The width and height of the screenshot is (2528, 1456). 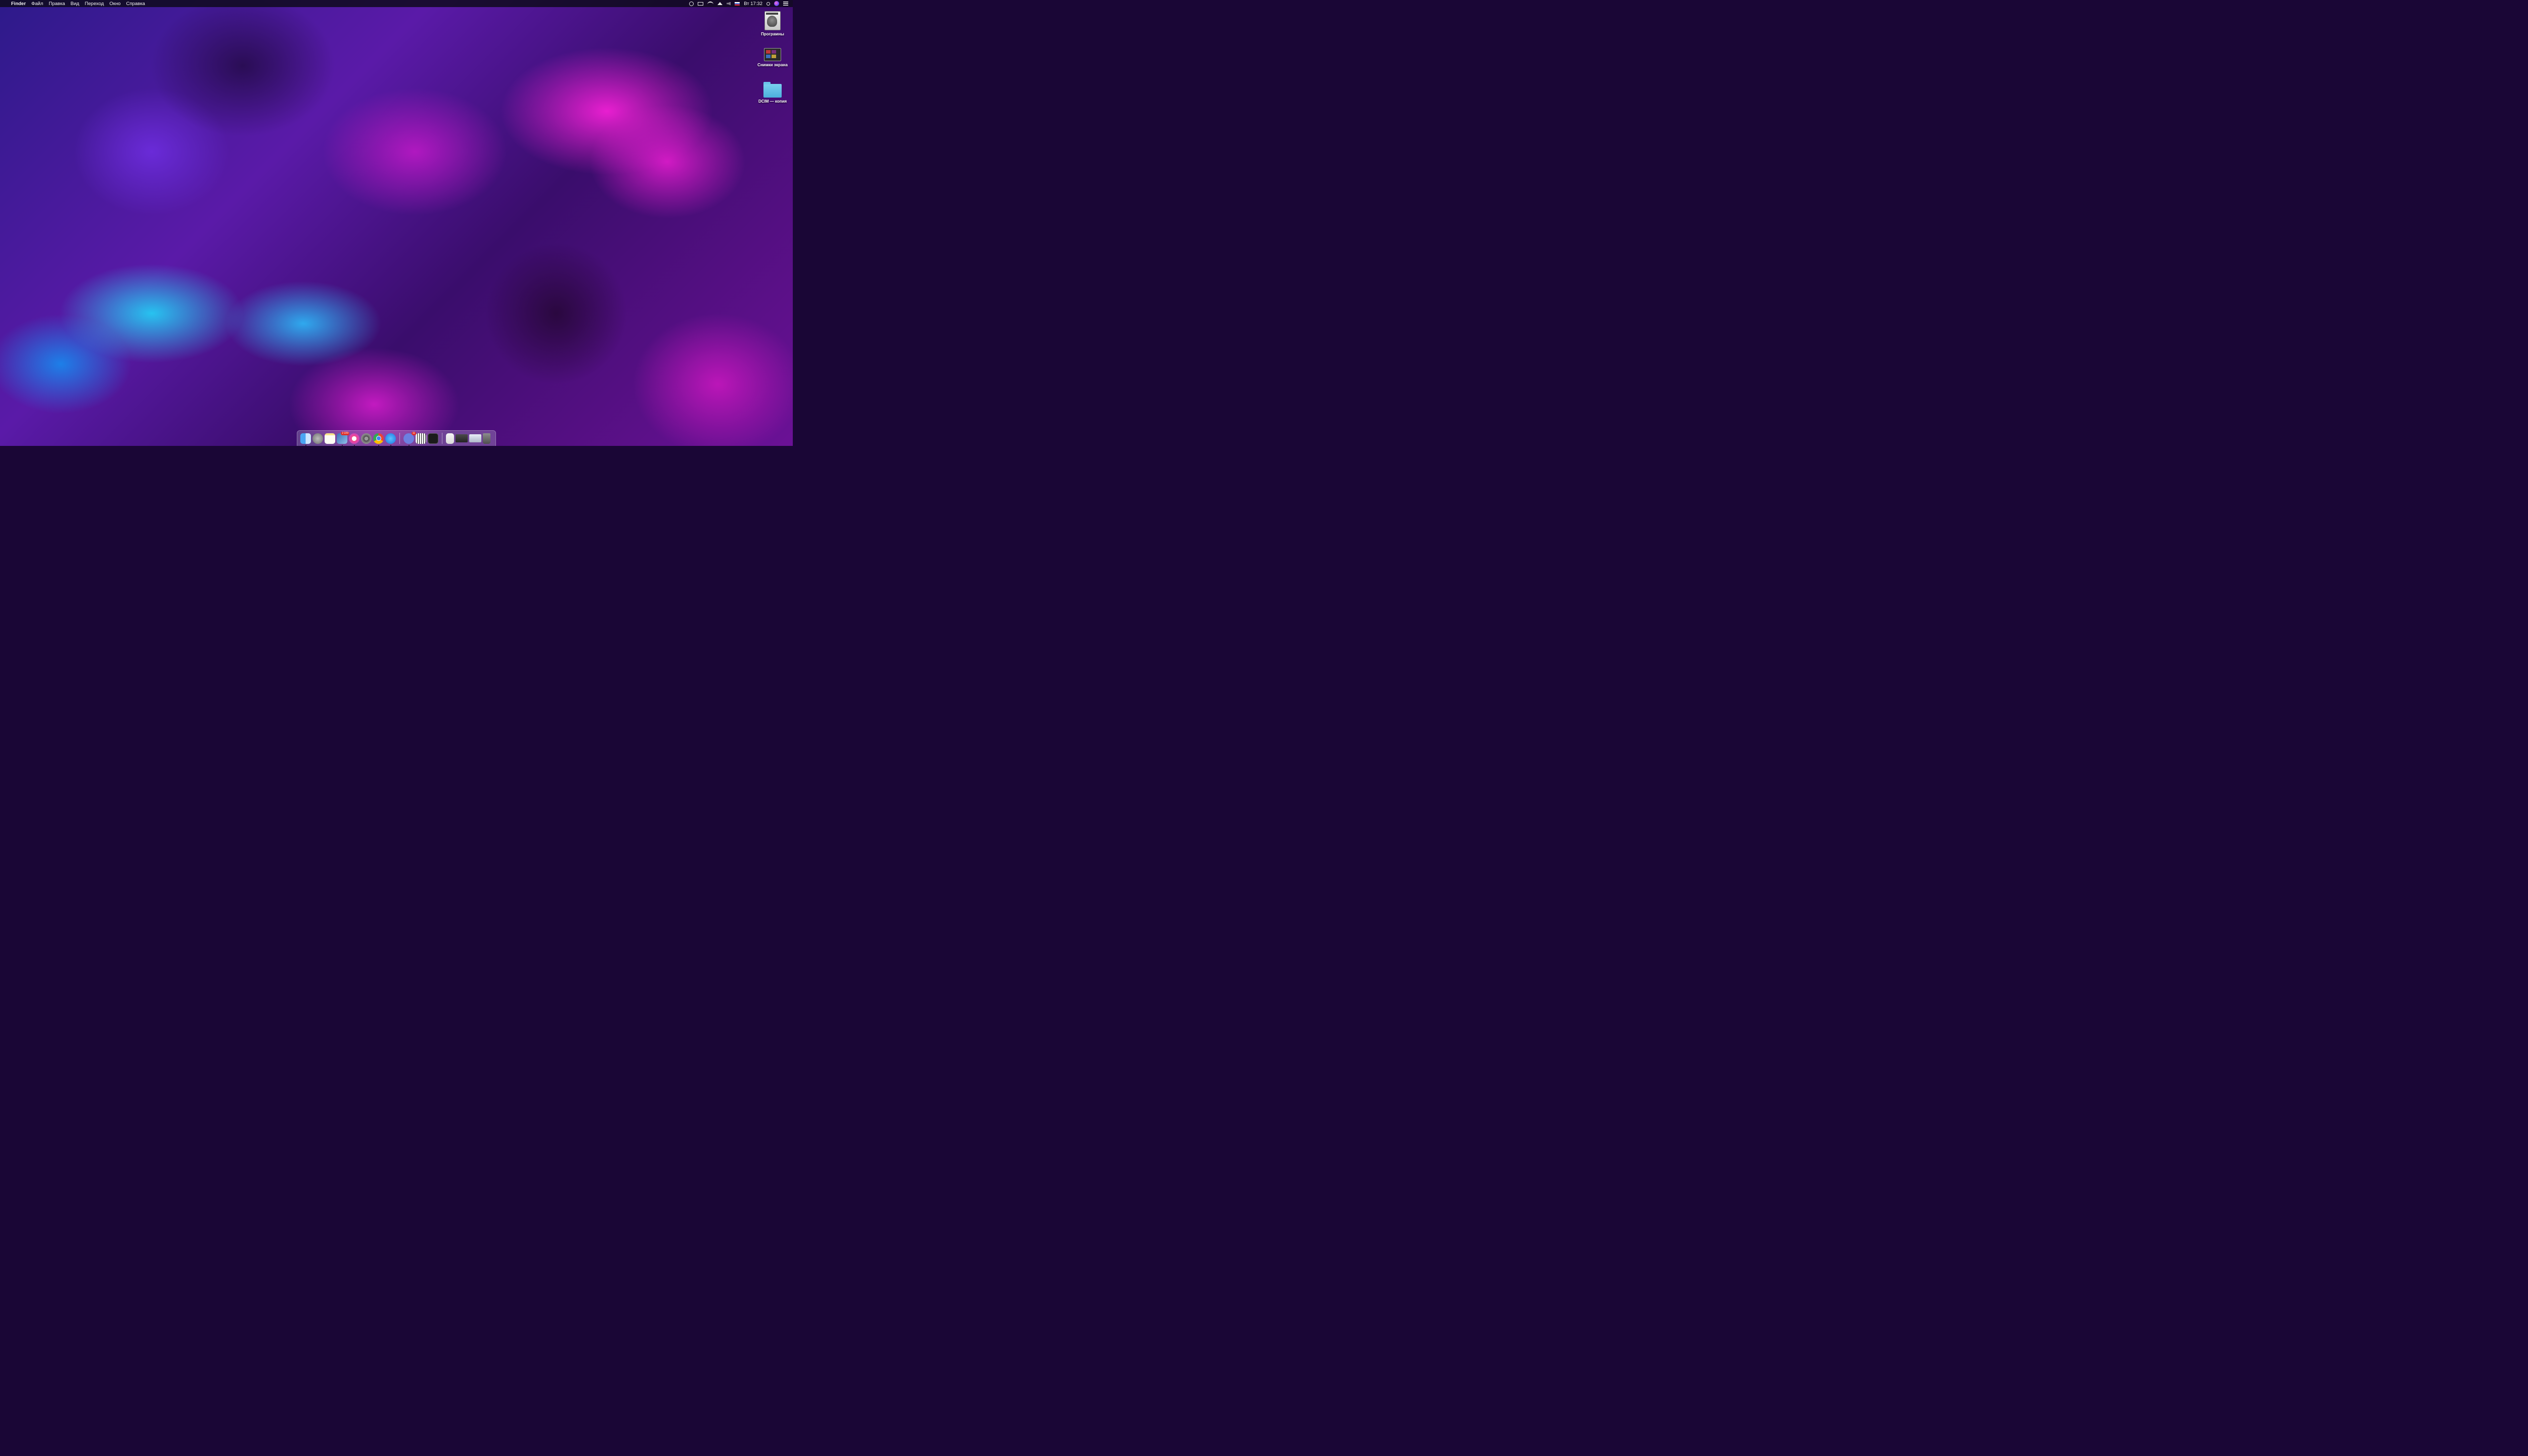 I want to click on desktop-icon-screenshots: Снимки экрана, so click(x=773, y=57).